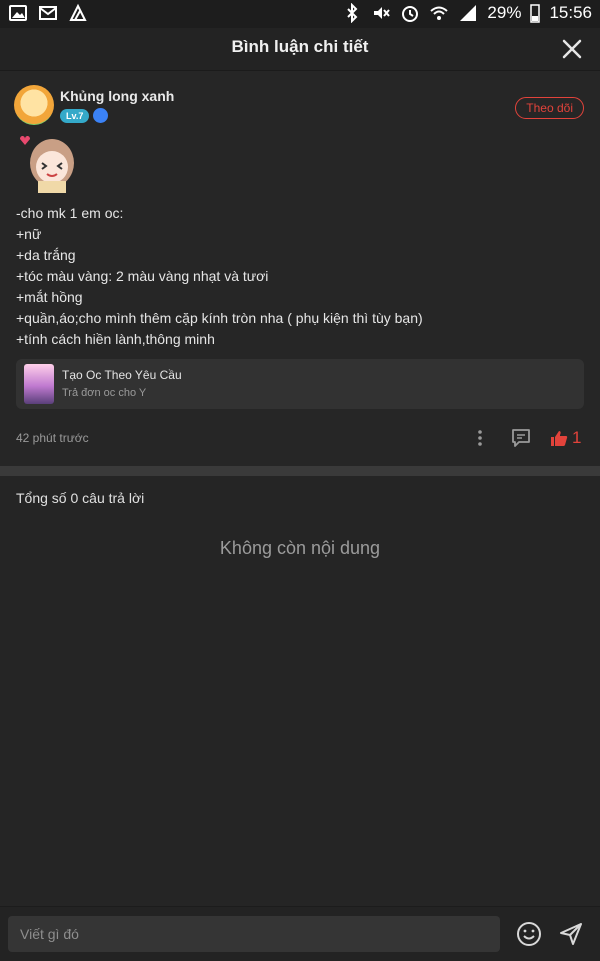  What do you see at coordinates (75, 116) in the screenshot?
I see `level-badge: Lv.7` at bounding box center [75, 116].